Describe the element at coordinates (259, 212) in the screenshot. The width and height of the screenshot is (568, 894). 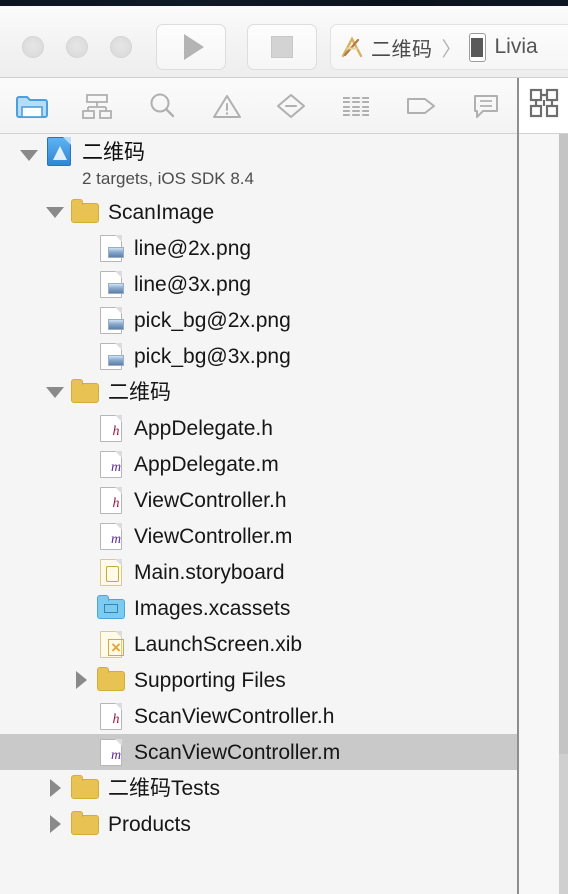
I see `tree-row: ScanImage` at that location.